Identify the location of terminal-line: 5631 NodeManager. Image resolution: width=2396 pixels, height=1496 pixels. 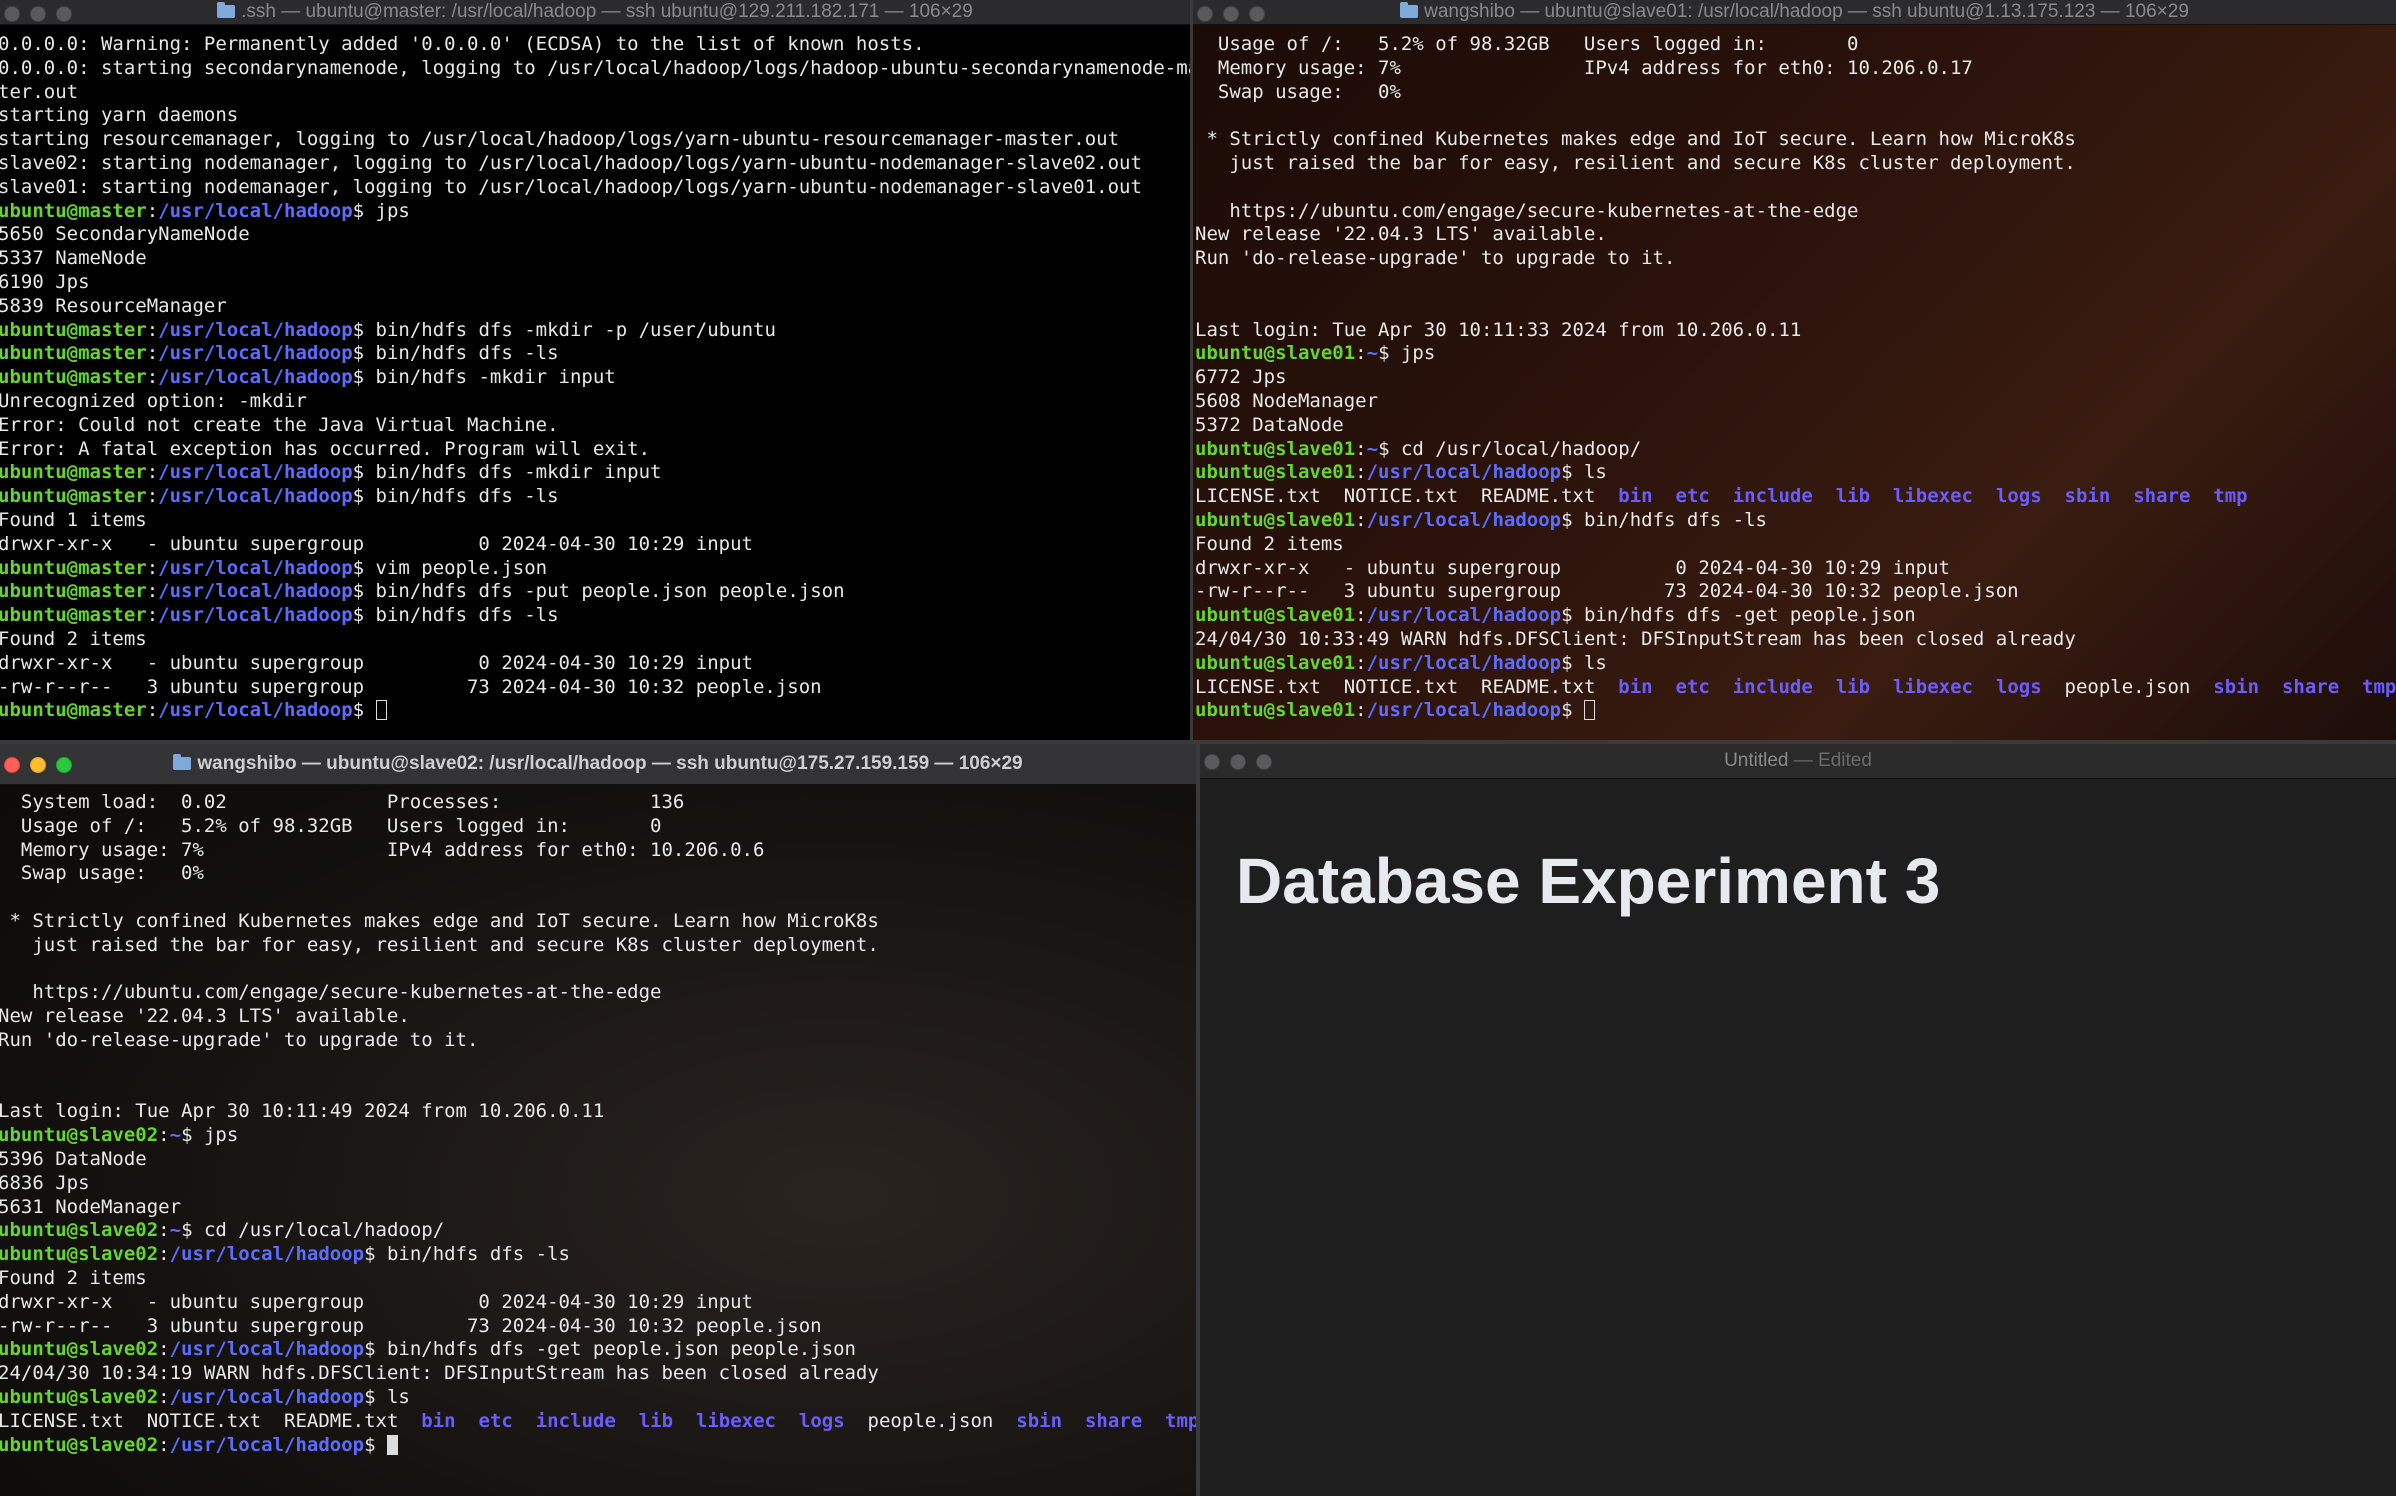
(91, 1206).